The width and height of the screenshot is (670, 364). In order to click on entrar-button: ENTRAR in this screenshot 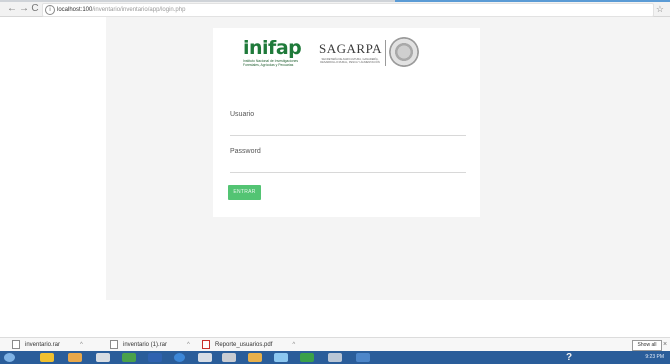, I will do `click(244, 192)`.